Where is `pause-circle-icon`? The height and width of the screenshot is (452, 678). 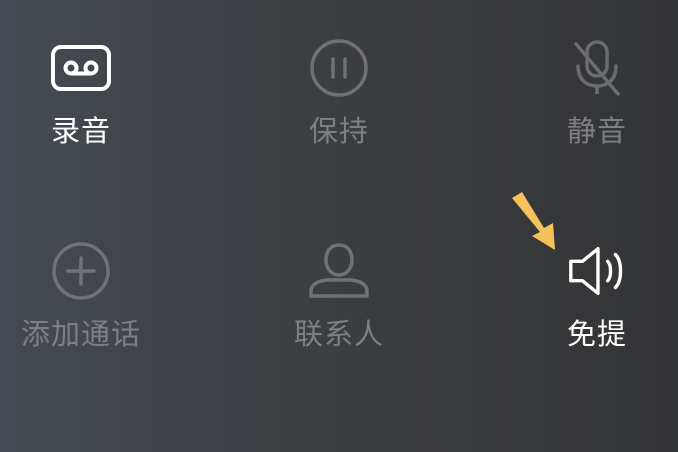 pause-circle-icon is located at coordinates (339, 68).